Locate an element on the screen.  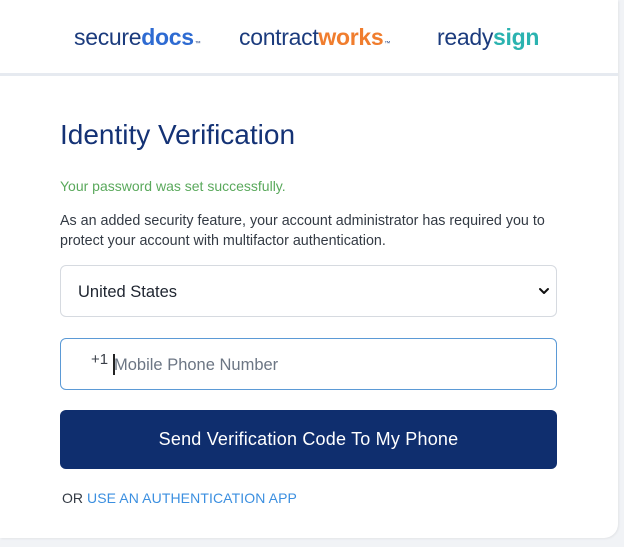
page-title: Identity Verification is located at coordinates (178, 134).